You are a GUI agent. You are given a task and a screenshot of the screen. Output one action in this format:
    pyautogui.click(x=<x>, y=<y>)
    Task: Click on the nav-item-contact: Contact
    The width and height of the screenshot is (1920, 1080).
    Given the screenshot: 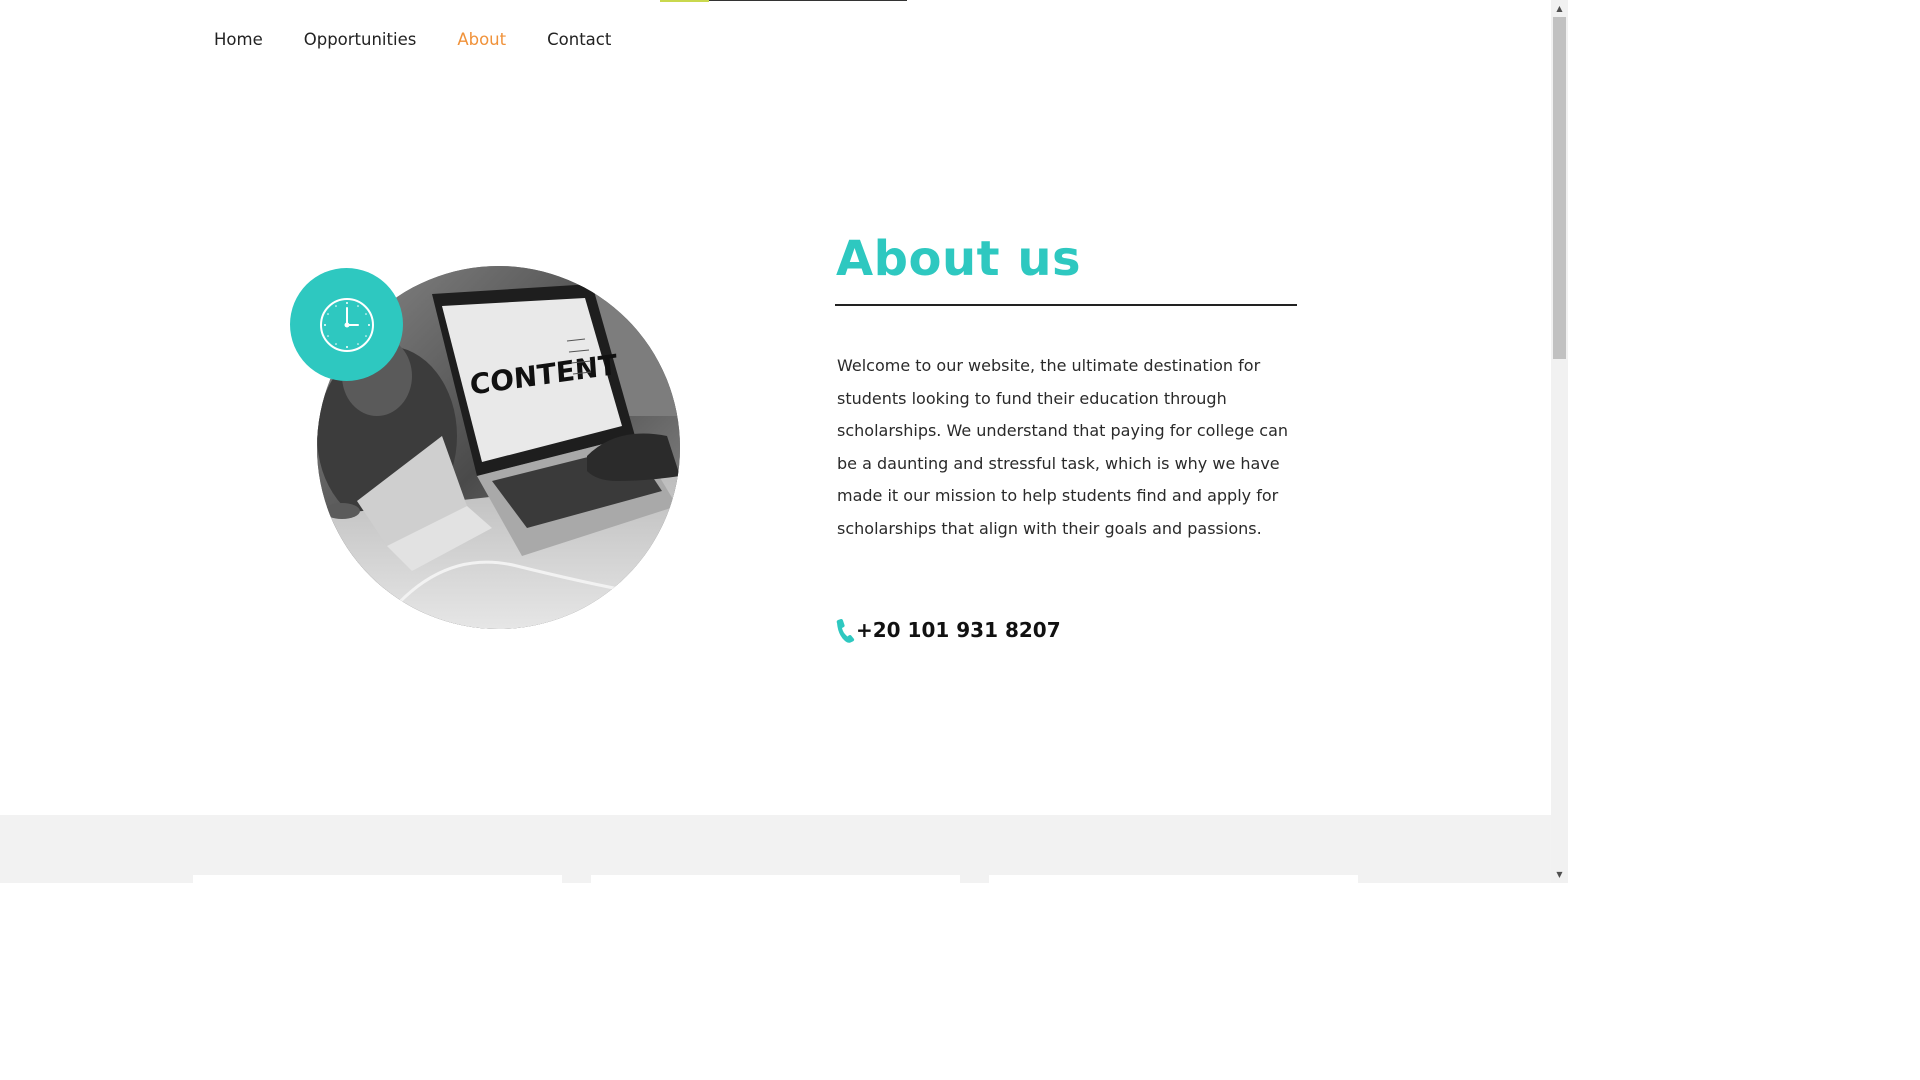 What is the action you would take?
    pyautogui.click(x=579, y=40)
    